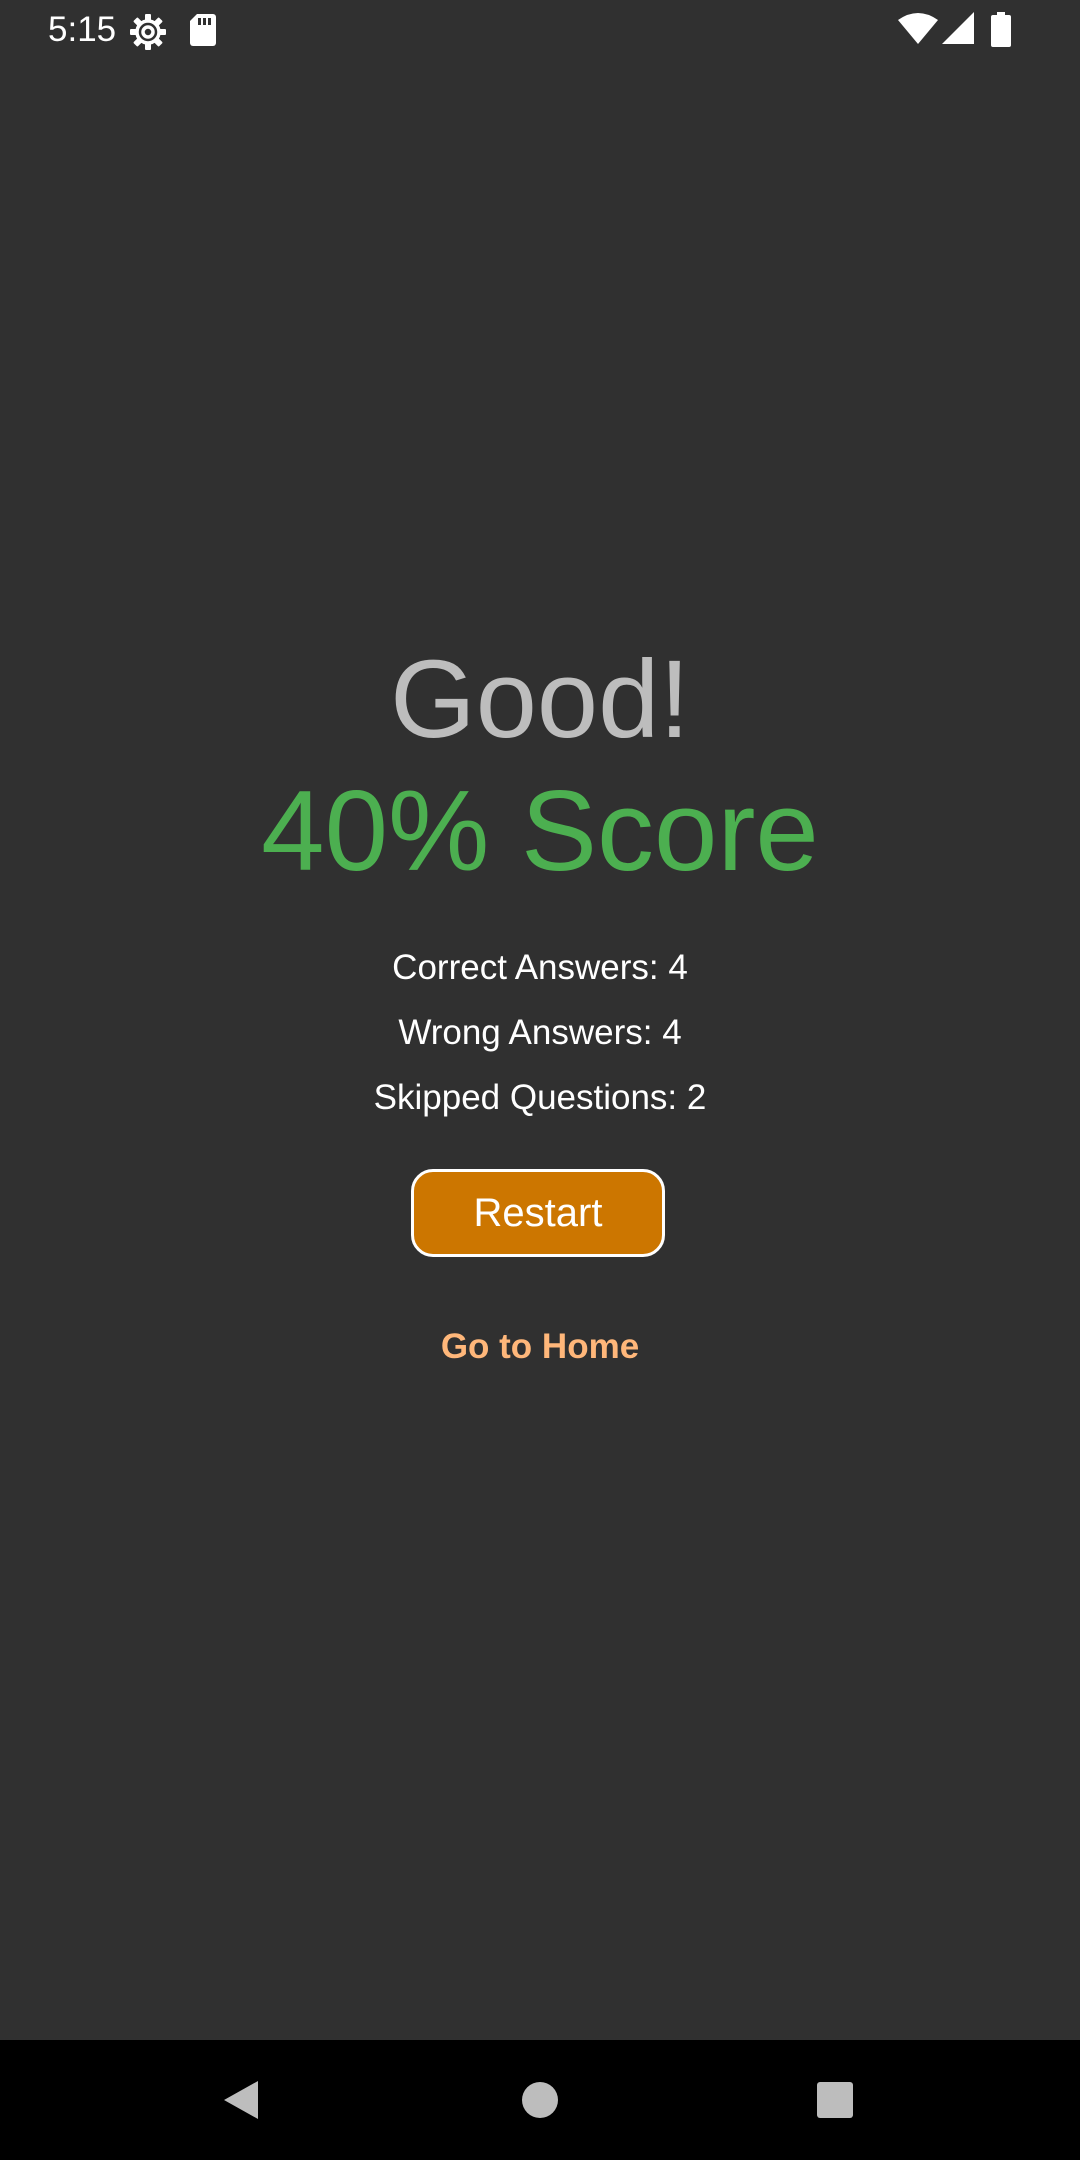 The width and height of the screenshot is (1080, 2160). I want to click on sd-card-icon, so click(203, 32).